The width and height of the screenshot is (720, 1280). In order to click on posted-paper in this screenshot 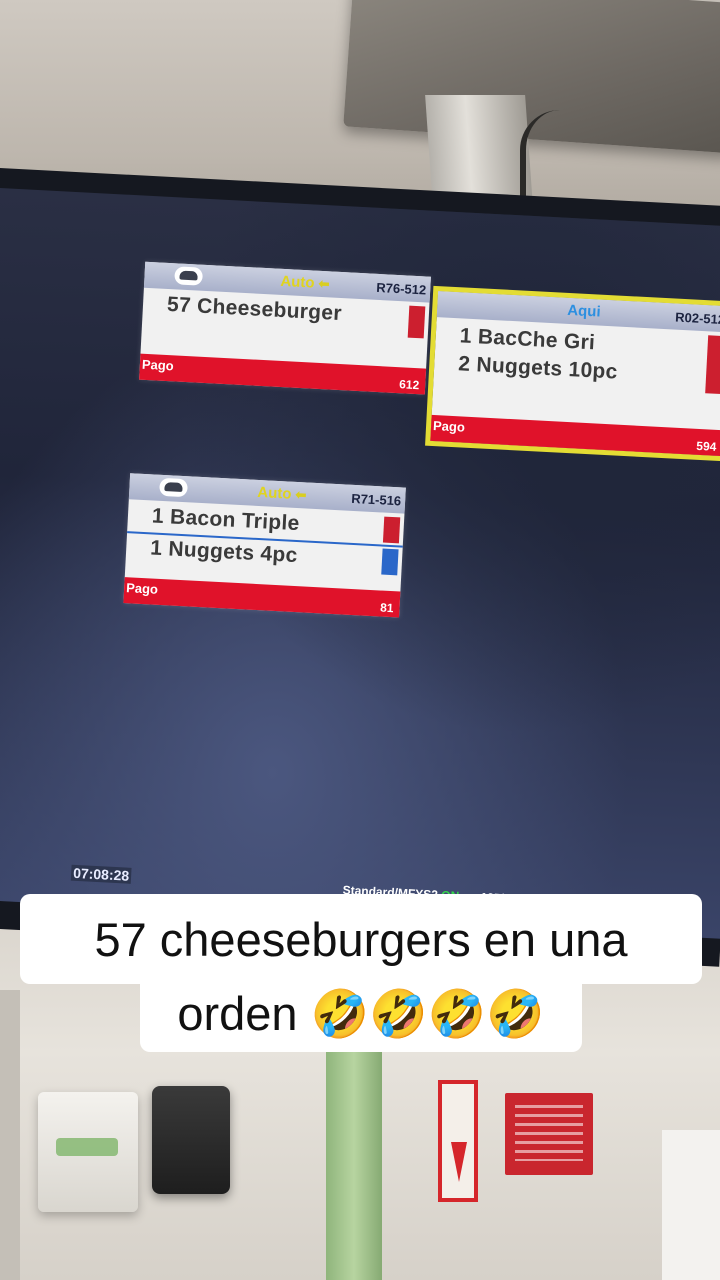, I will do `click(691, 1205)`.